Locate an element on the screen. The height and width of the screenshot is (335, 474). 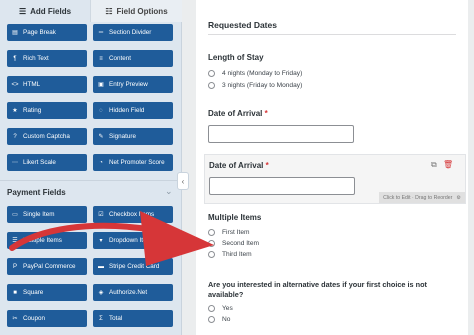
drag-hint-text: Click to Edit · Drag to Reorder is located at coordinates (418, 197).